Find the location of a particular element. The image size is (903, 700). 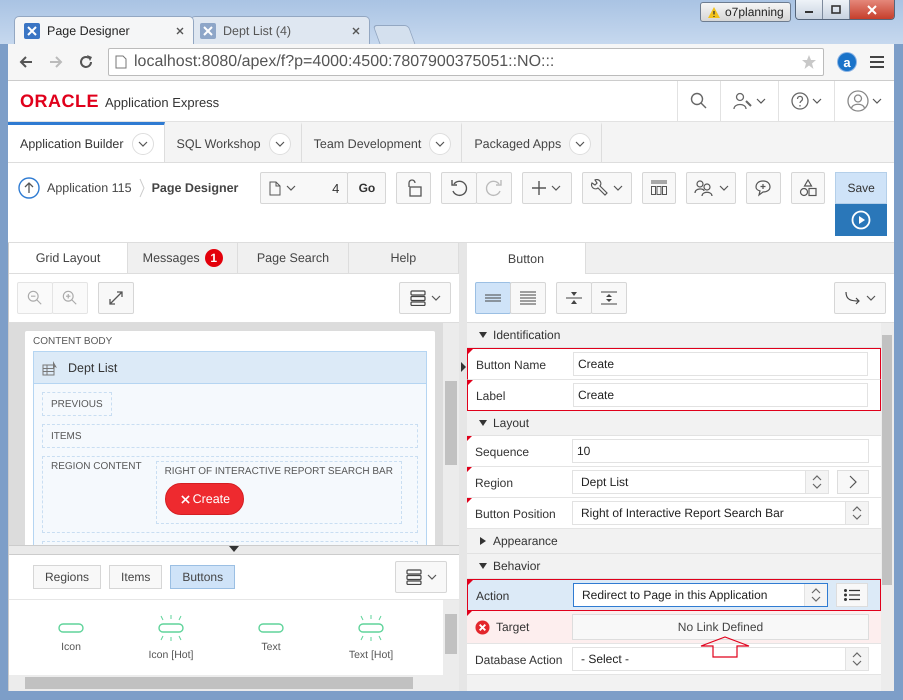

wrench-icon is located at coordinates (599, 188).